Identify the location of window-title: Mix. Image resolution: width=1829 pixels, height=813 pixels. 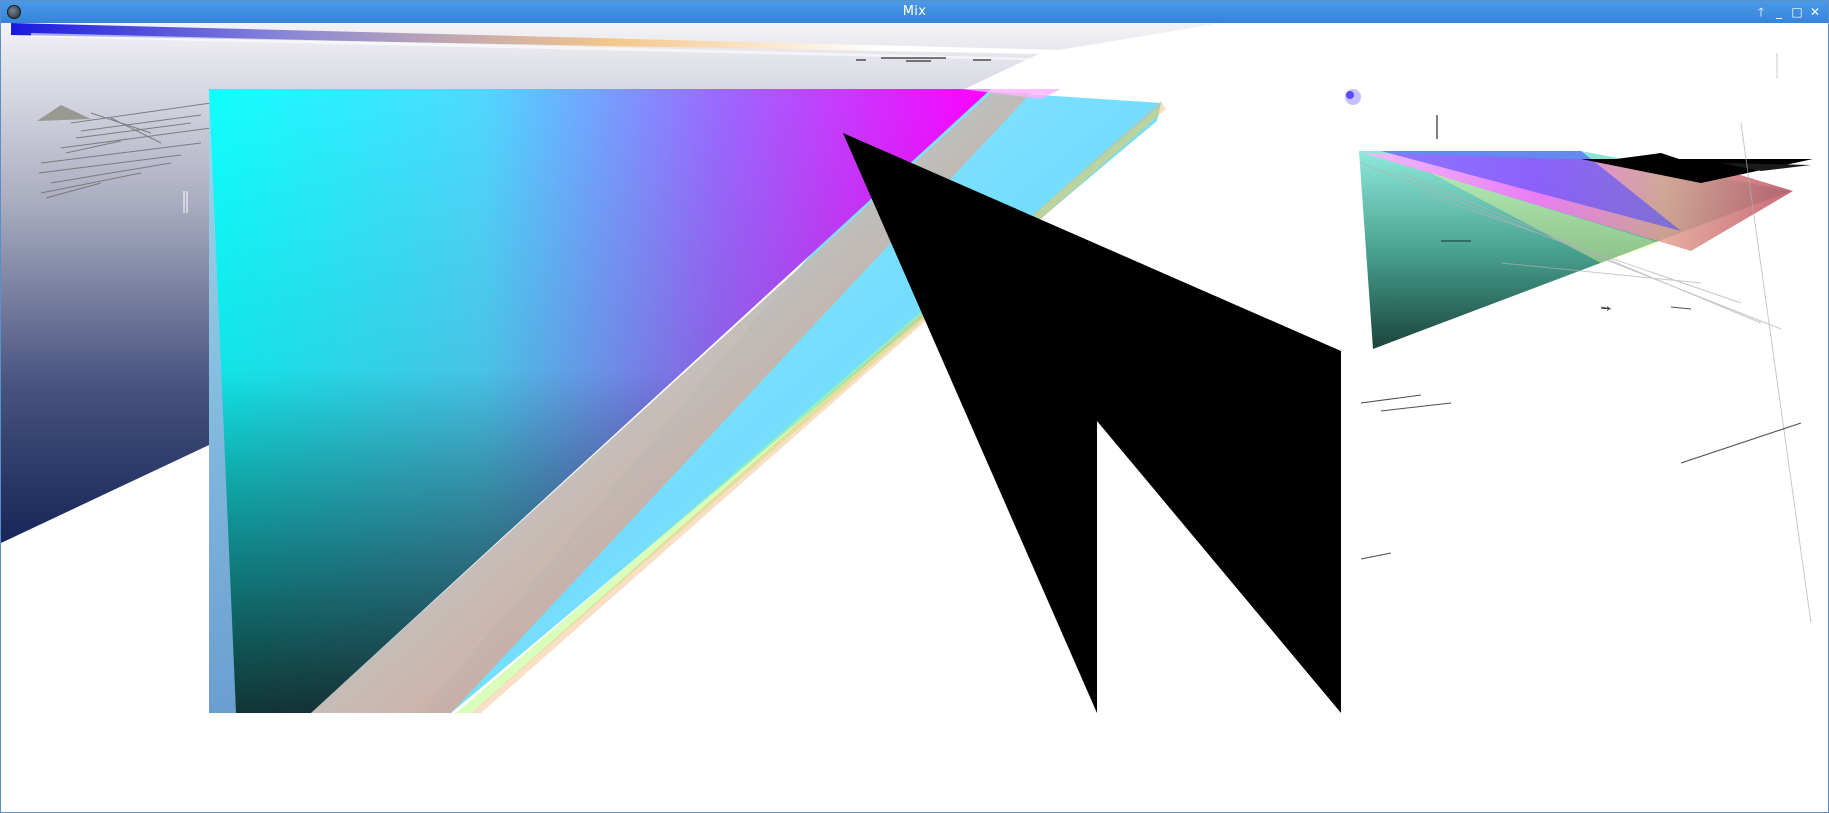
(914, 11).